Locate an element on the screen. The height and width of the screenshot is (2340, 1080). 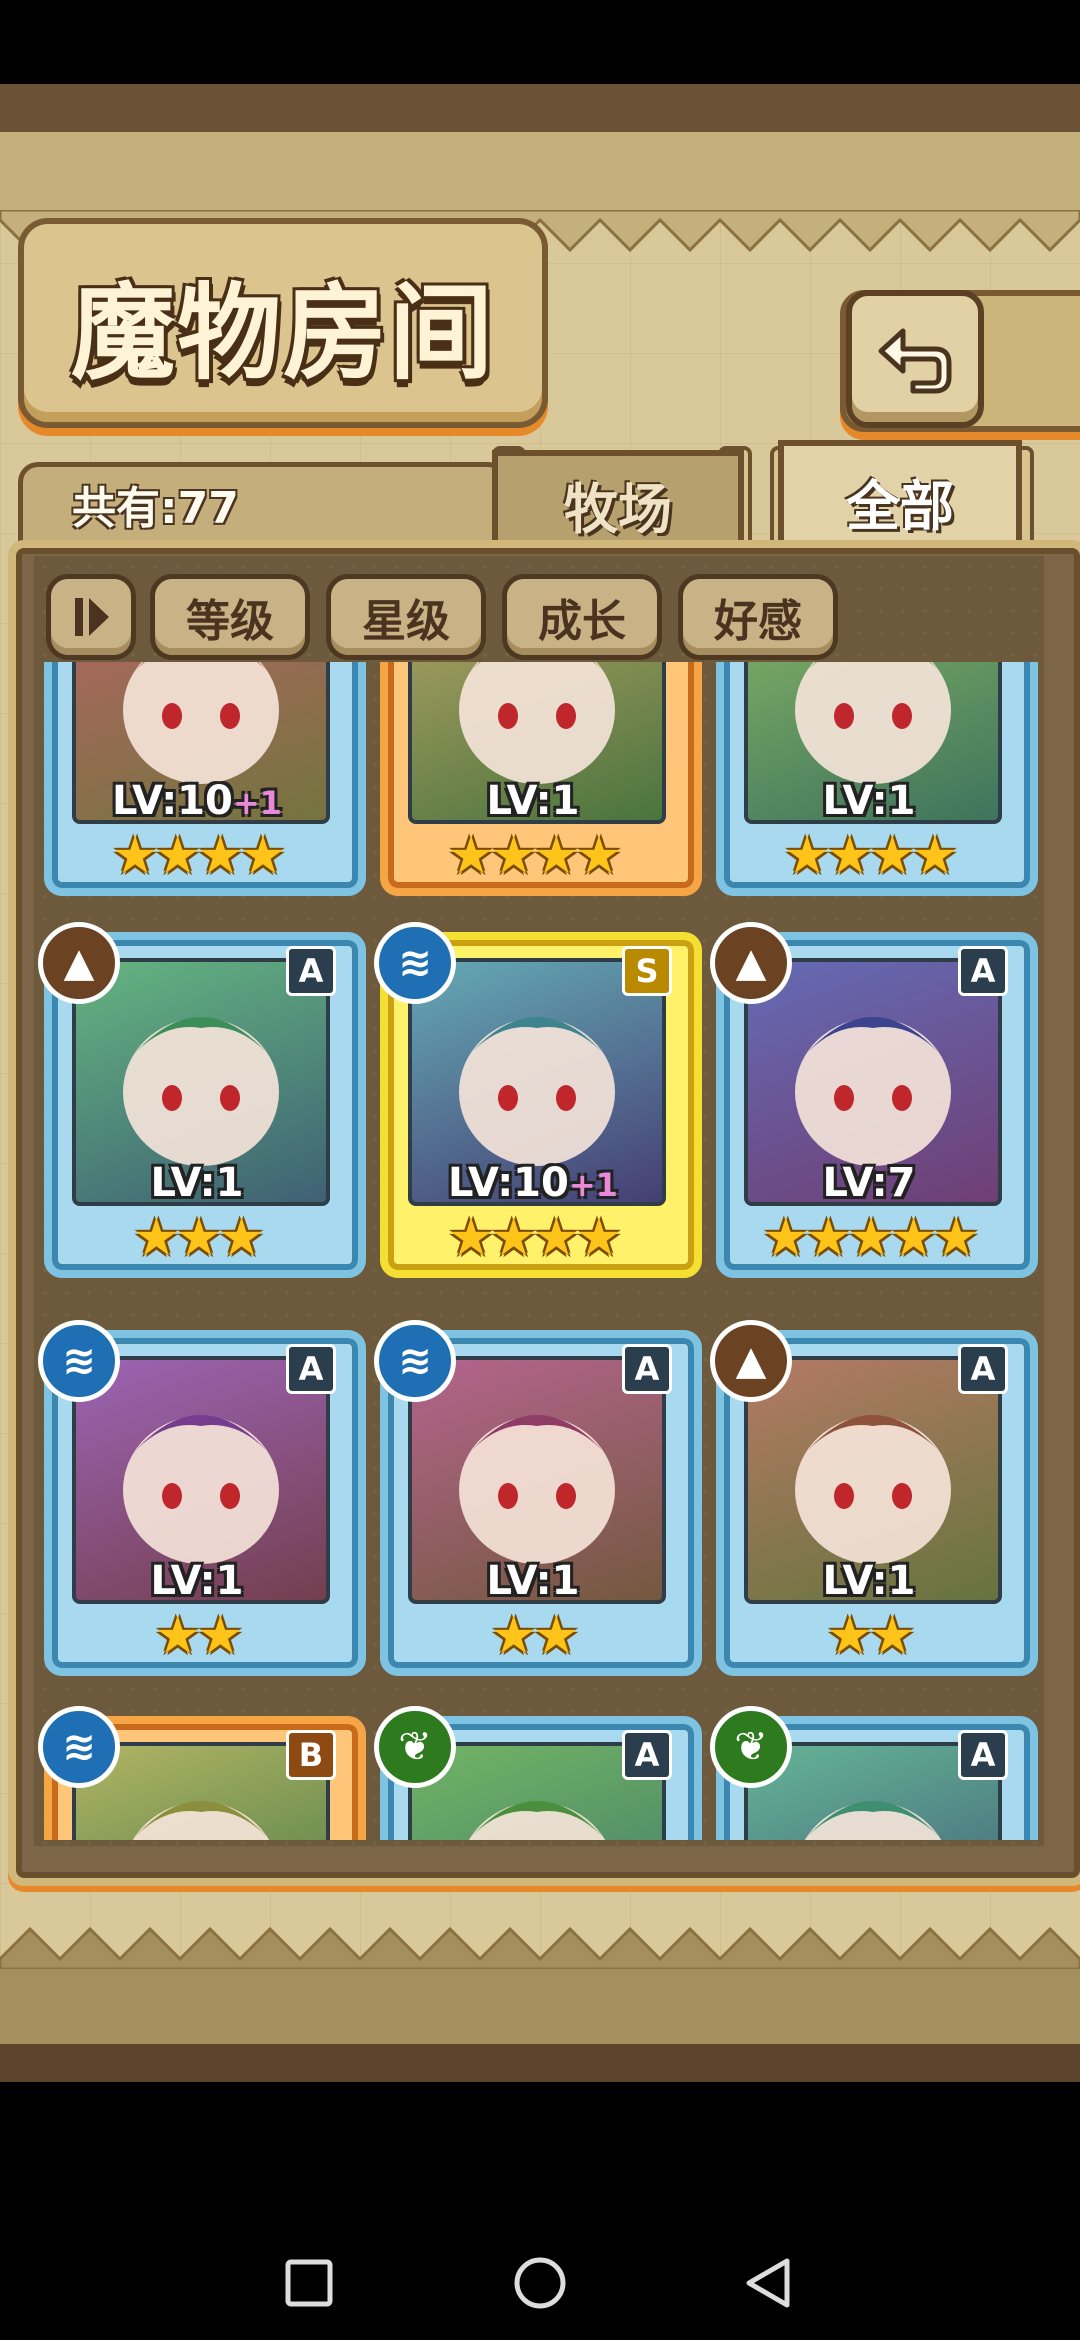
monster-card: ▲ A LV:1 ★★ is located at coordinates (874, 1520).